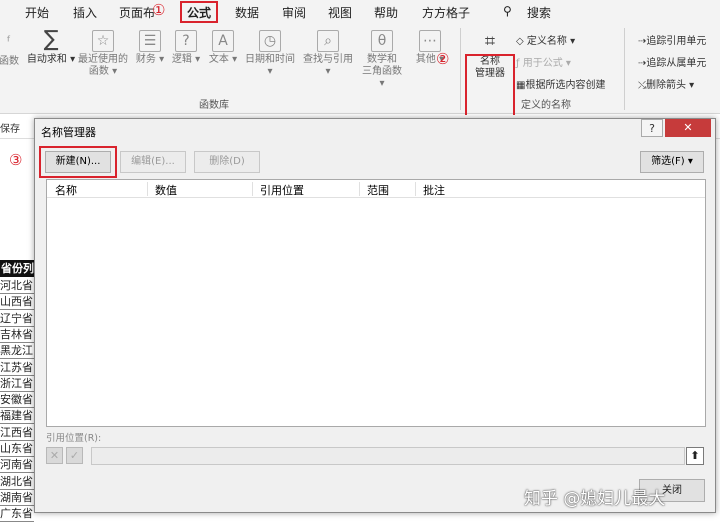 The height and width of the screenshot is (526, 720). I want to click on group-label-function-library: 函数库, so click(214, 105).